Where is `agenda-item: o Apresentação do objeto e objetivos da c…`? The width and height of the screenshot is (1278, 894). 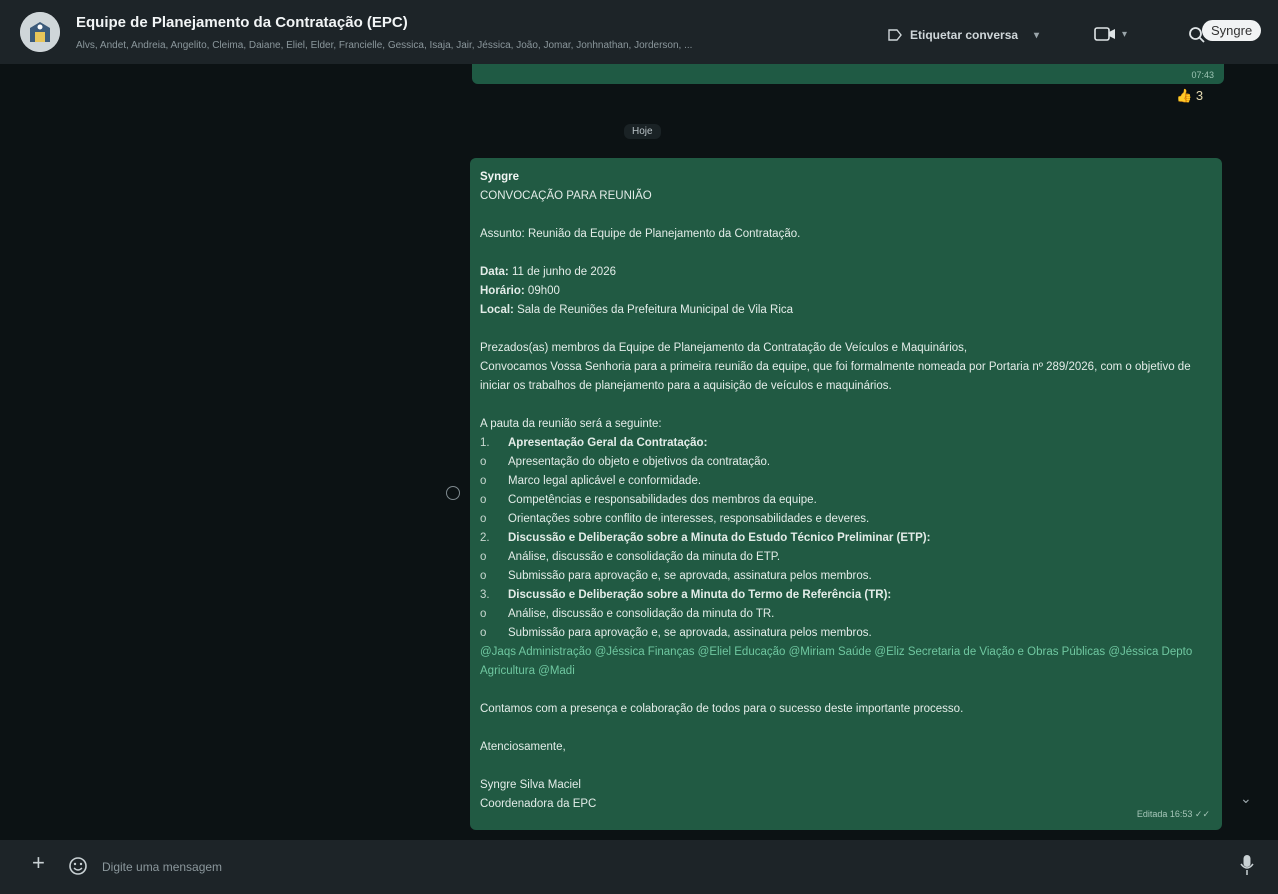 agenda-item: o Apresentação do objeto e objetivos da c… is located at coordinates (846, 462).